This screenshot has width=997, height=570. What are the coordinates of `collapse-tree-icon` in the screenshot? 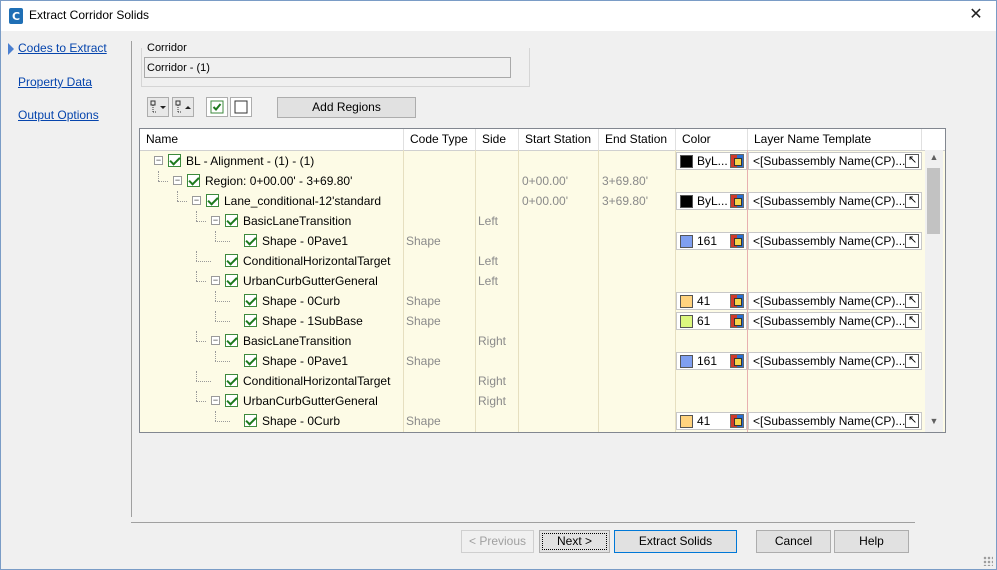 It's located at (183, 106).